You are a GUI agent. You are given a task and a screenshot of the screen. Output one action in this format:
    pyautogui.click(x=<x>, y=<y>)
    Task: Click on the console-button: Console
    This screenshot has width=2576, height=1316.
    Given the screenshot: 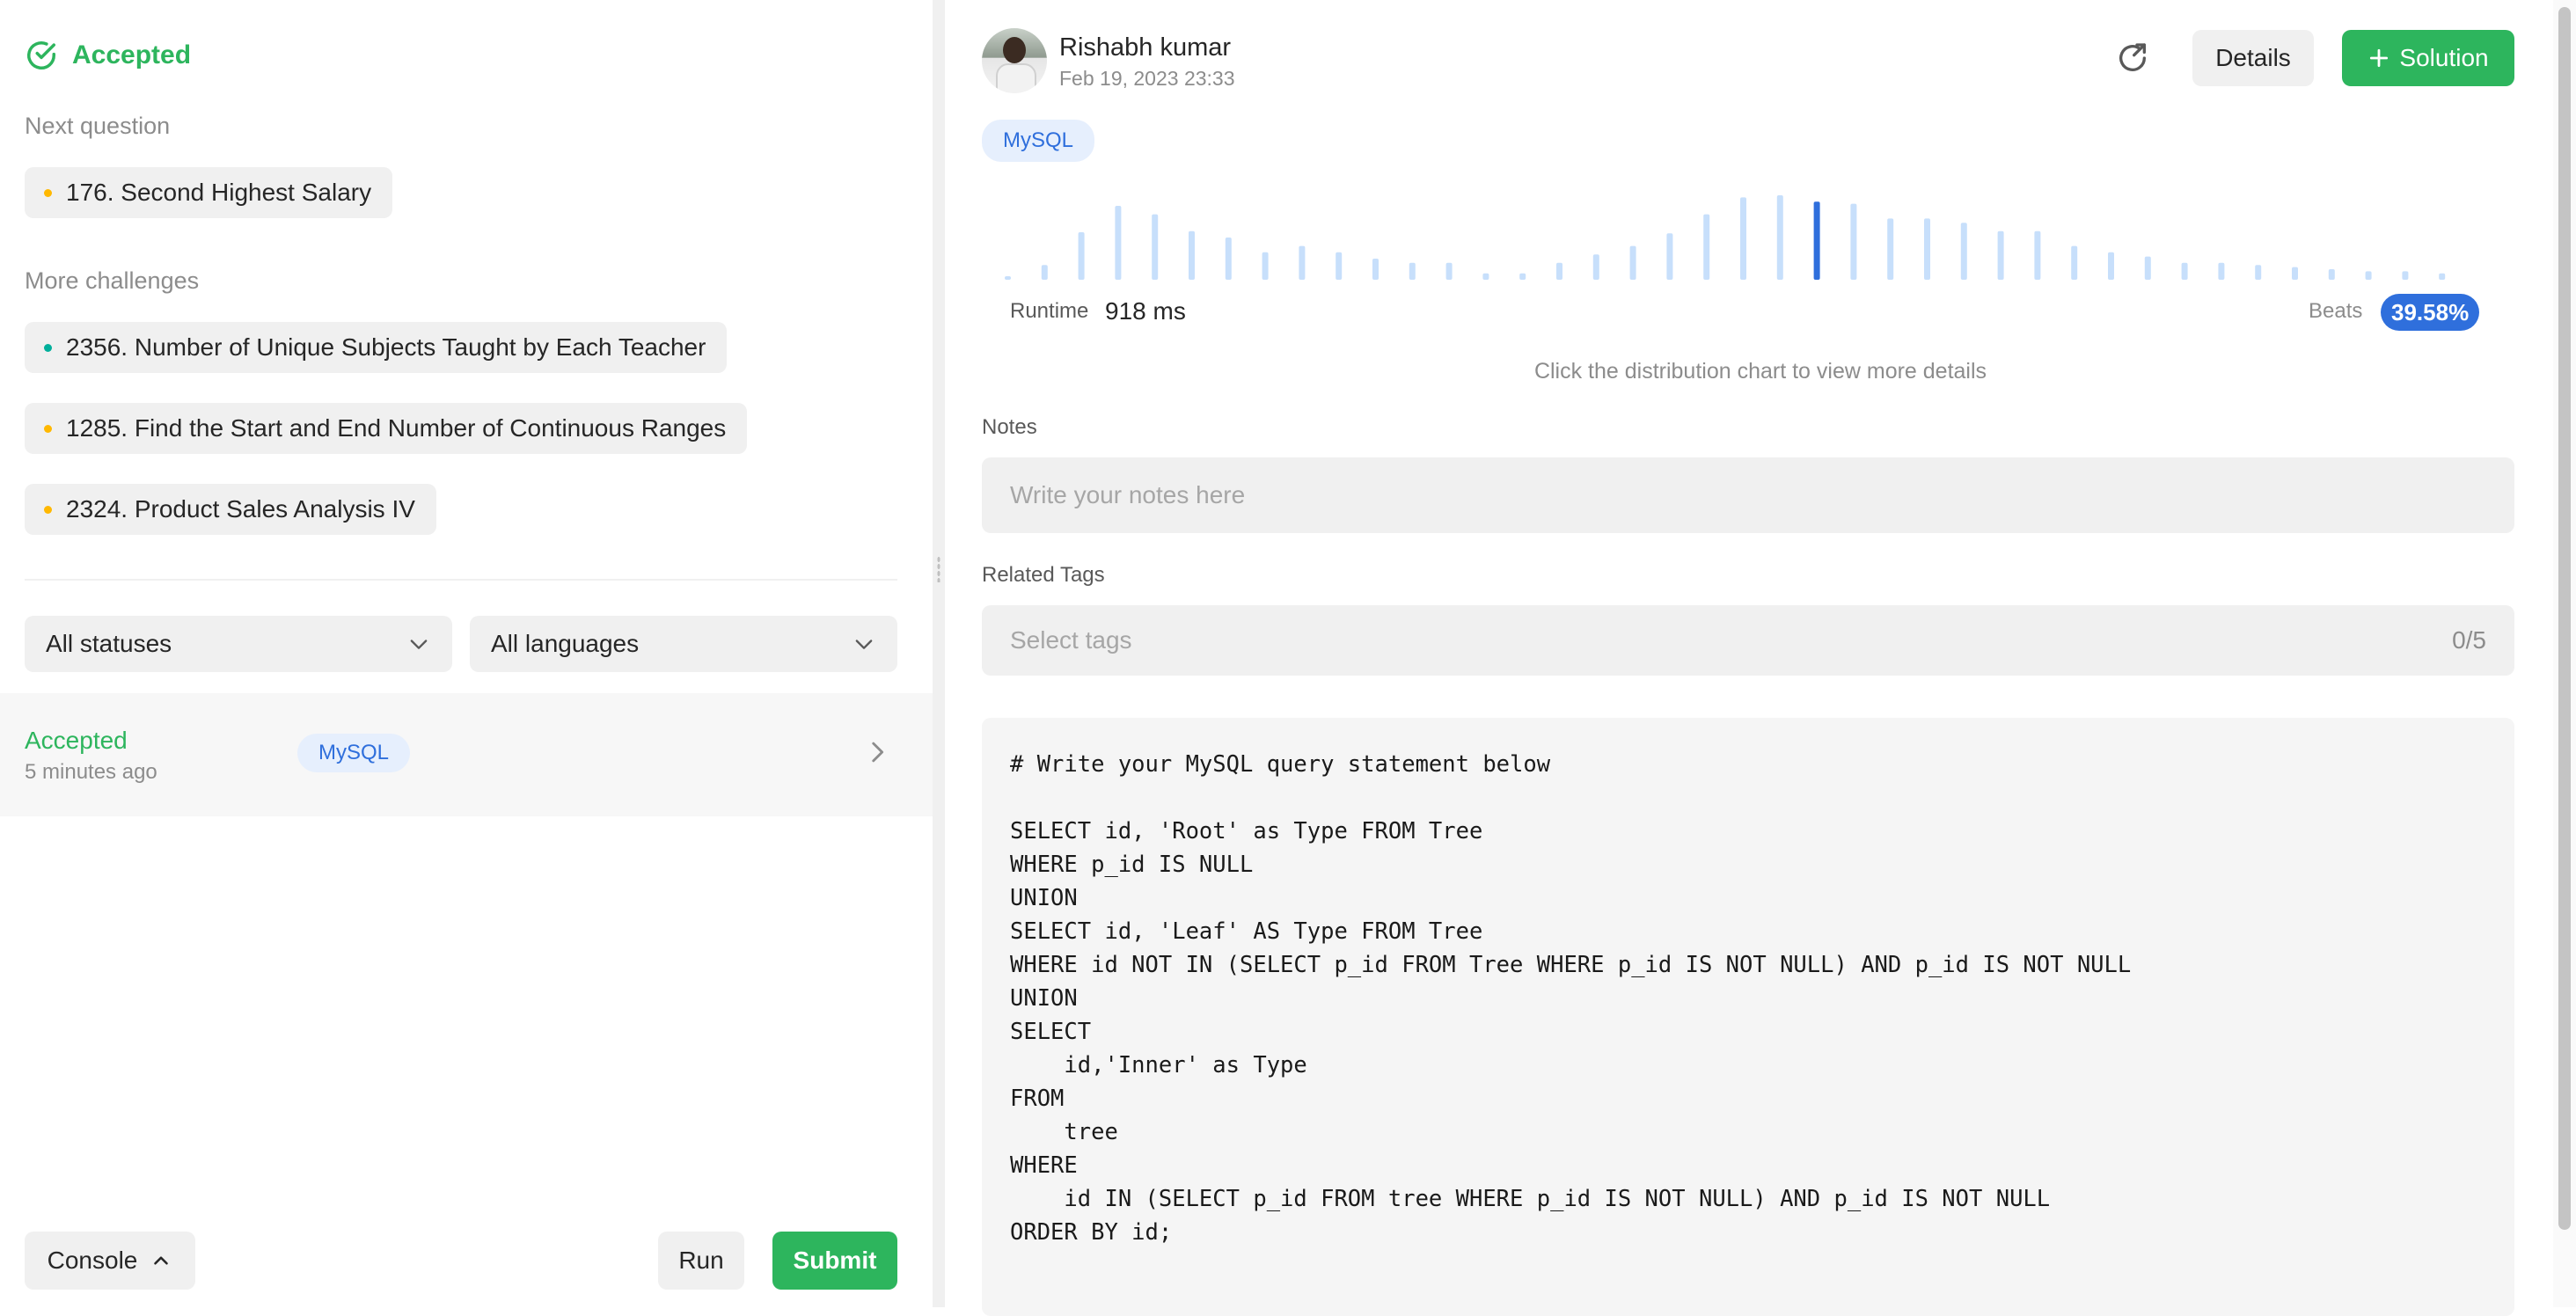 What is the action you would take?
    pyautogui.click(x=110, y=1261)
    